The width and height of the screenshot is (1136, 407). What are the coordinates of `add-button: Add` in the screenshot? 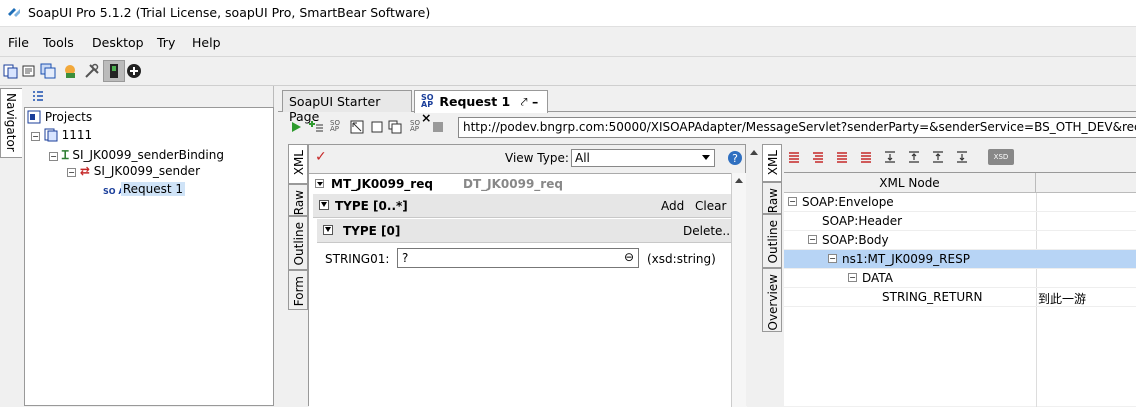 It's located at (672, 206).